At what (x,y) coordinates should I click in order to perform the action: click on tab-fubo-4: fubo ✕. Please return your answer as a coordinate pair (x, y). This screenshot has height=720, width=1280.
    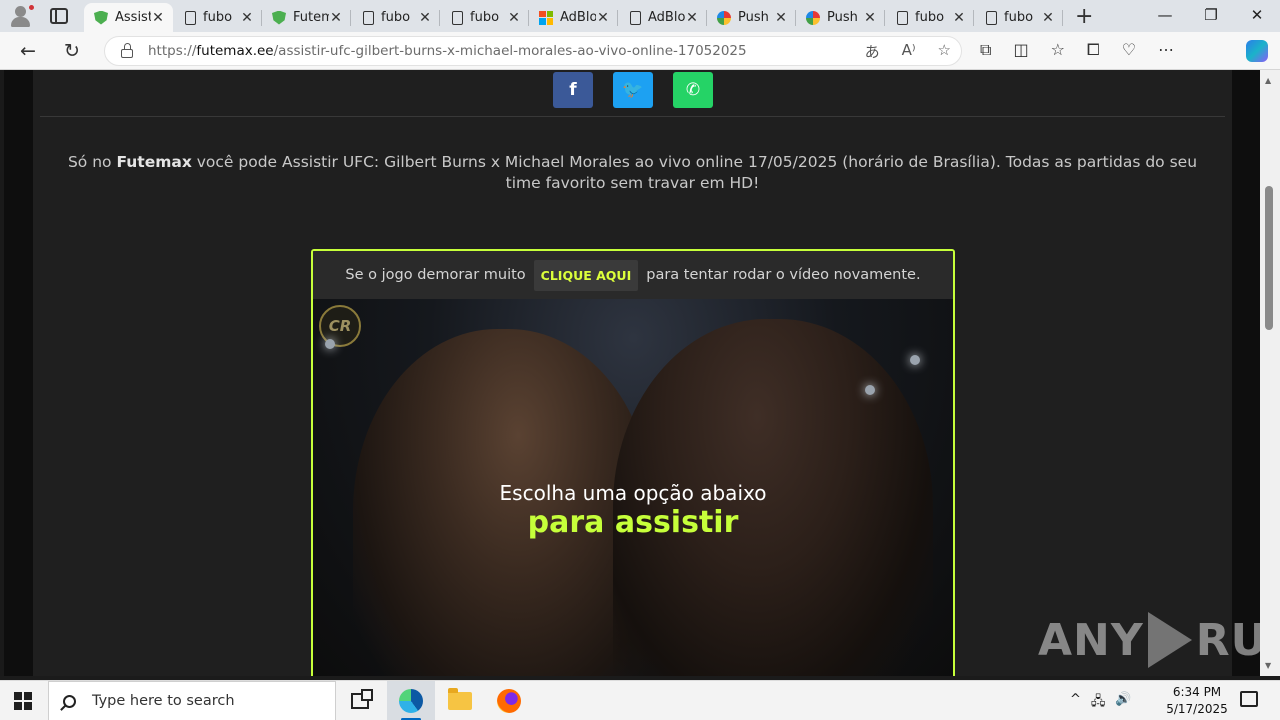
    Looking at the image, I should click on (929, 17).